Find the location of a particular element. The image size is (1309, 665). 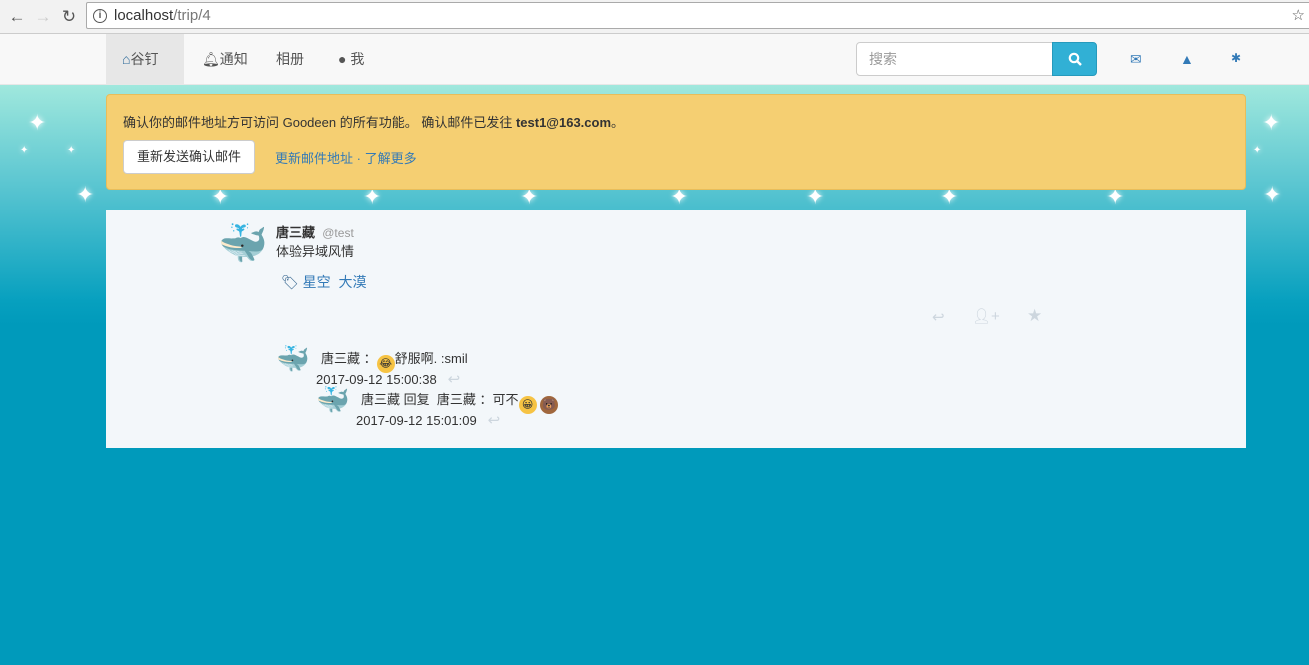

learn-more-link: 了解更多 is located at coordinates (391, 158).